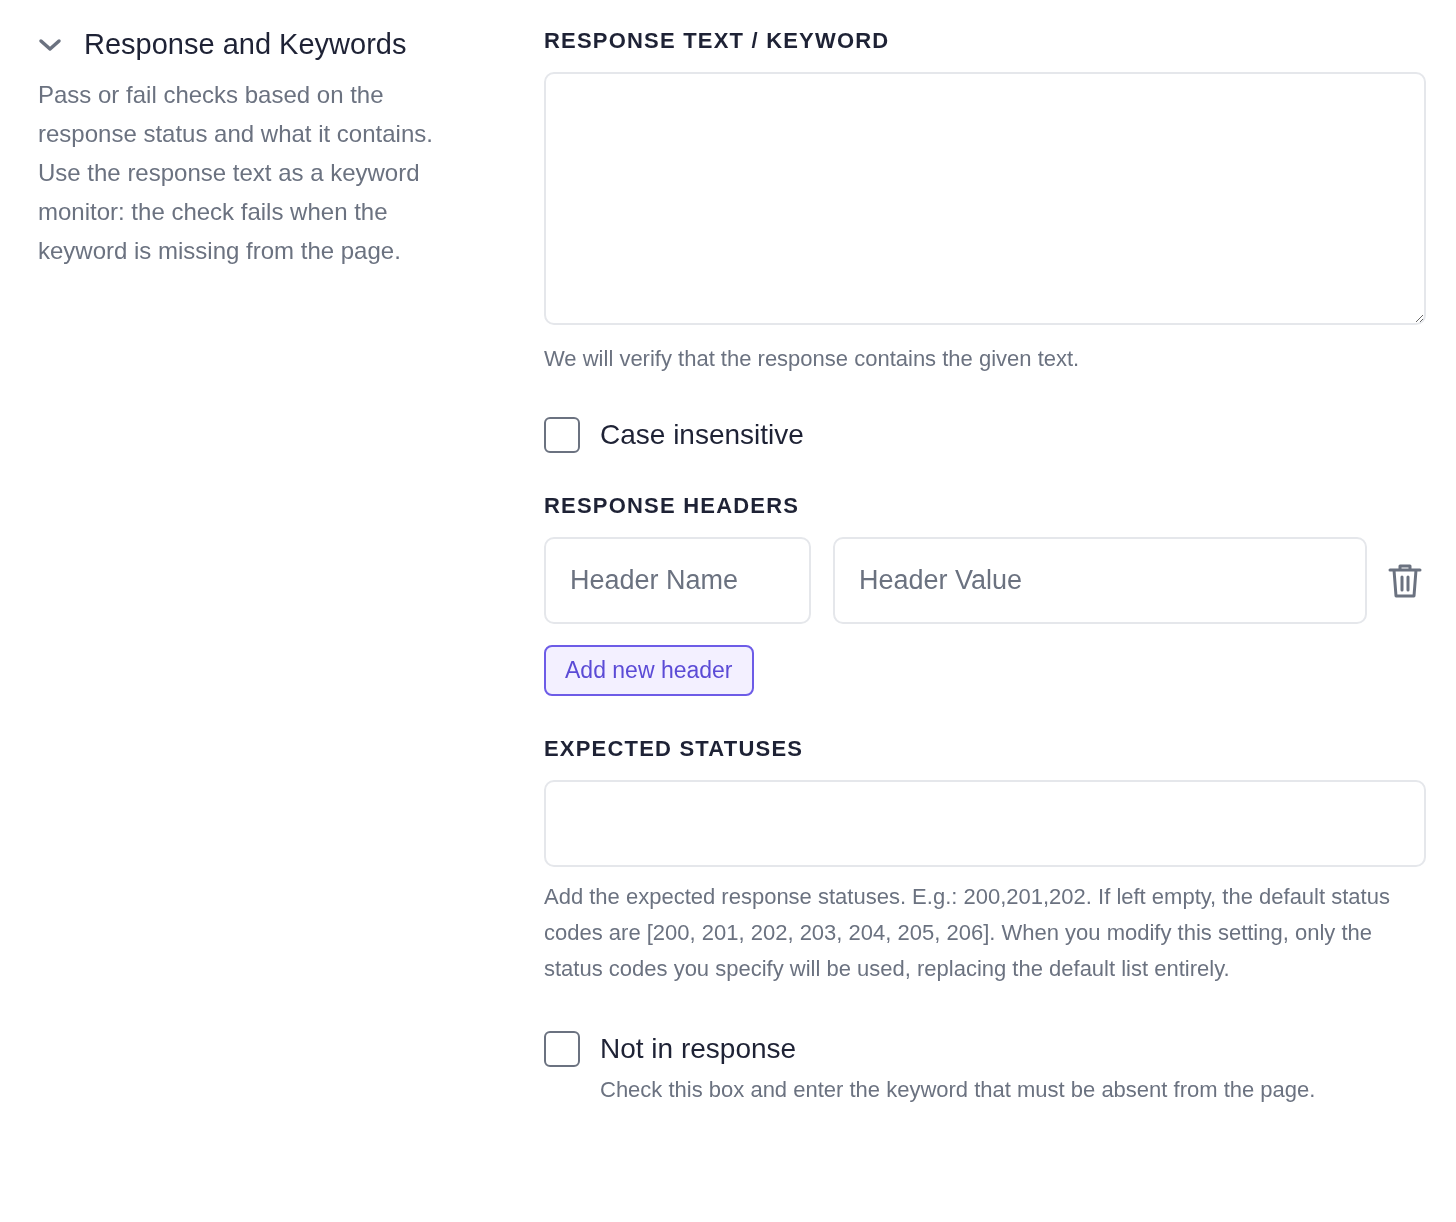 This screenshot has height=1222, width=1456. Describe the element at coordinates (674, 749) in the screenshot. I see `field-label: EXPECTED STATUSES` at that location.